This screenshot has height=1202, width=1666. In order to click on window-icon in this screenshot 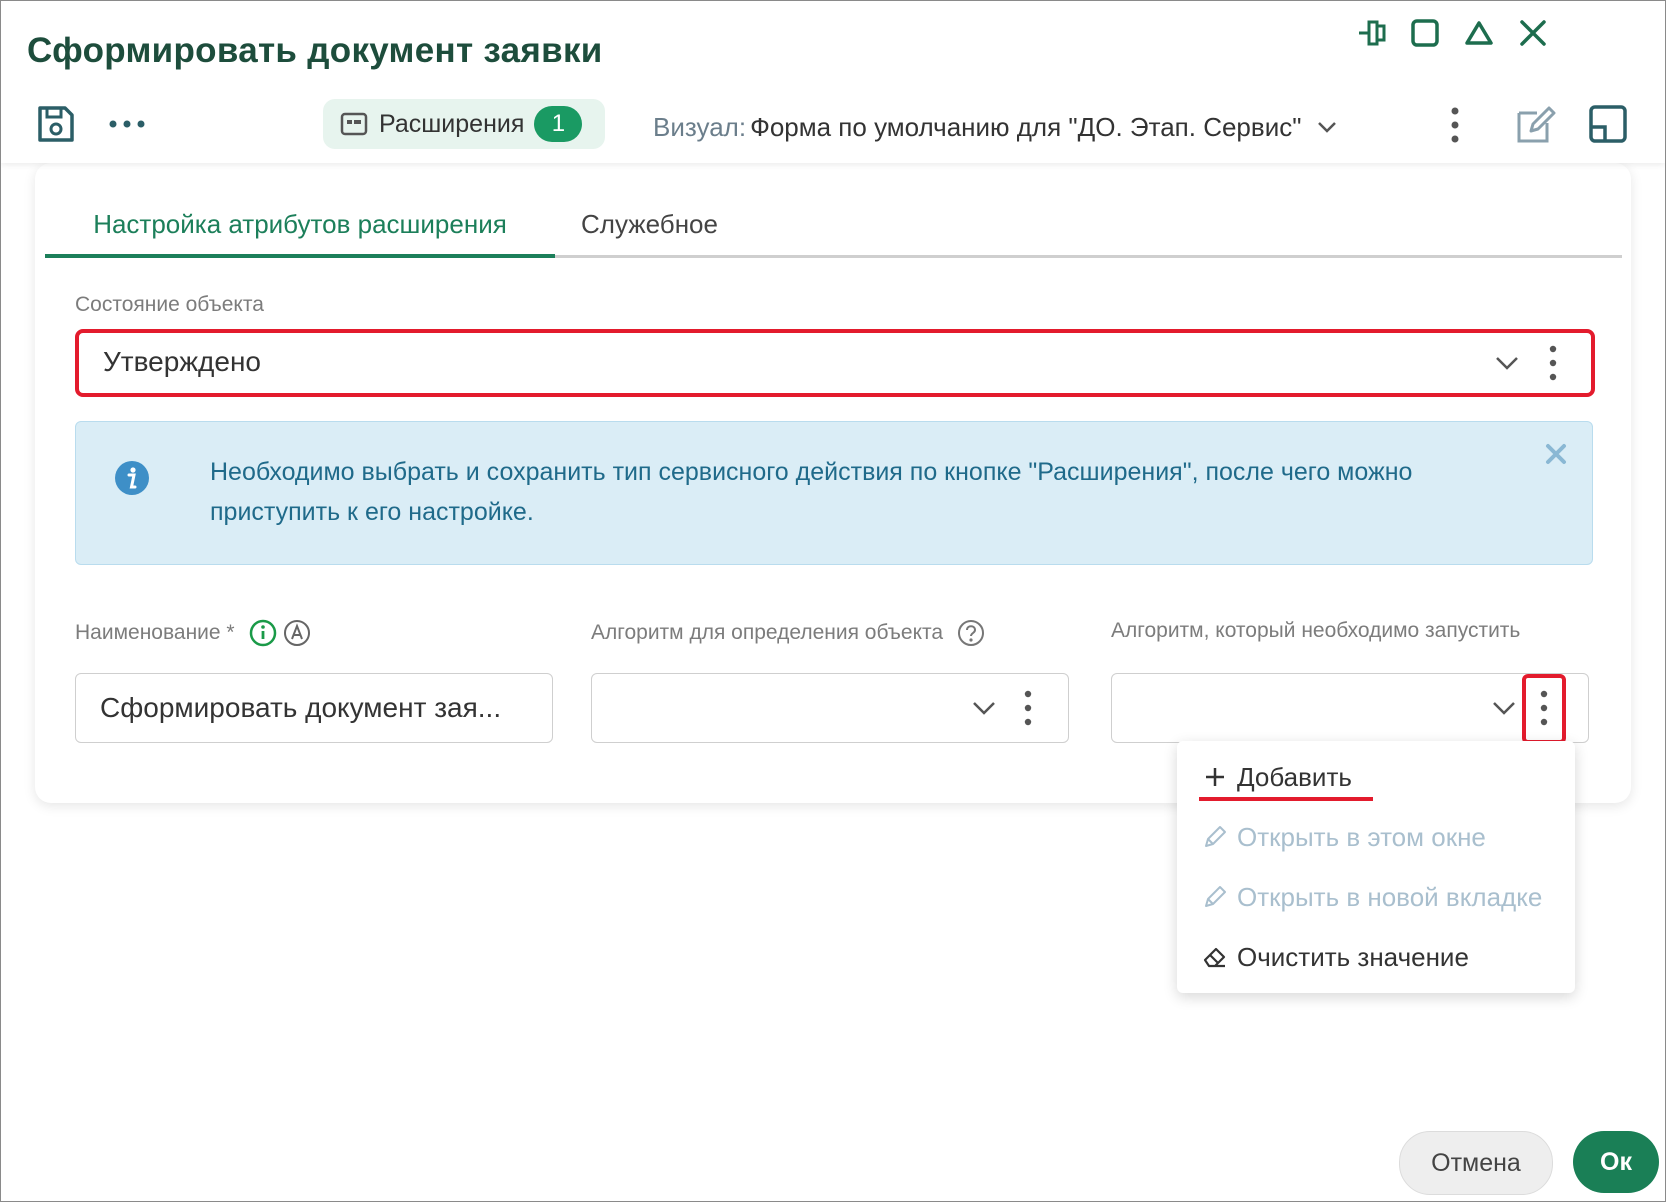, I will do `click(354, 124)`.